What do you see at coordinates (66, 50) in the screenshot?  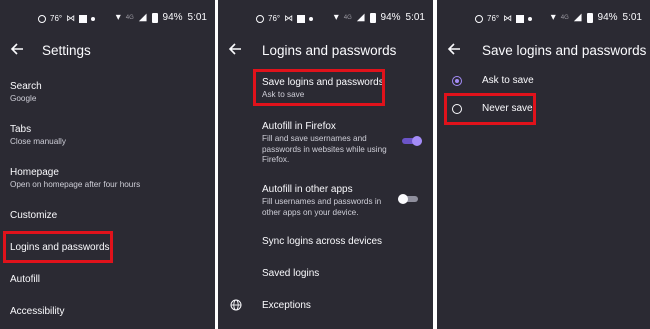 I see `page-title: Settings` at bounding box center [66, 50].